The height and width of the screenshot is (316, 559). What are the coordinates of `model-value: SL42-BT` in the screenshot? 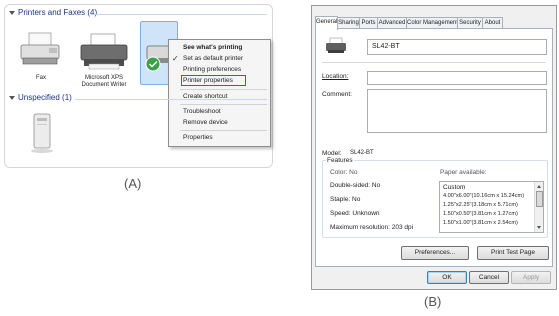 It's located at (362, 153).